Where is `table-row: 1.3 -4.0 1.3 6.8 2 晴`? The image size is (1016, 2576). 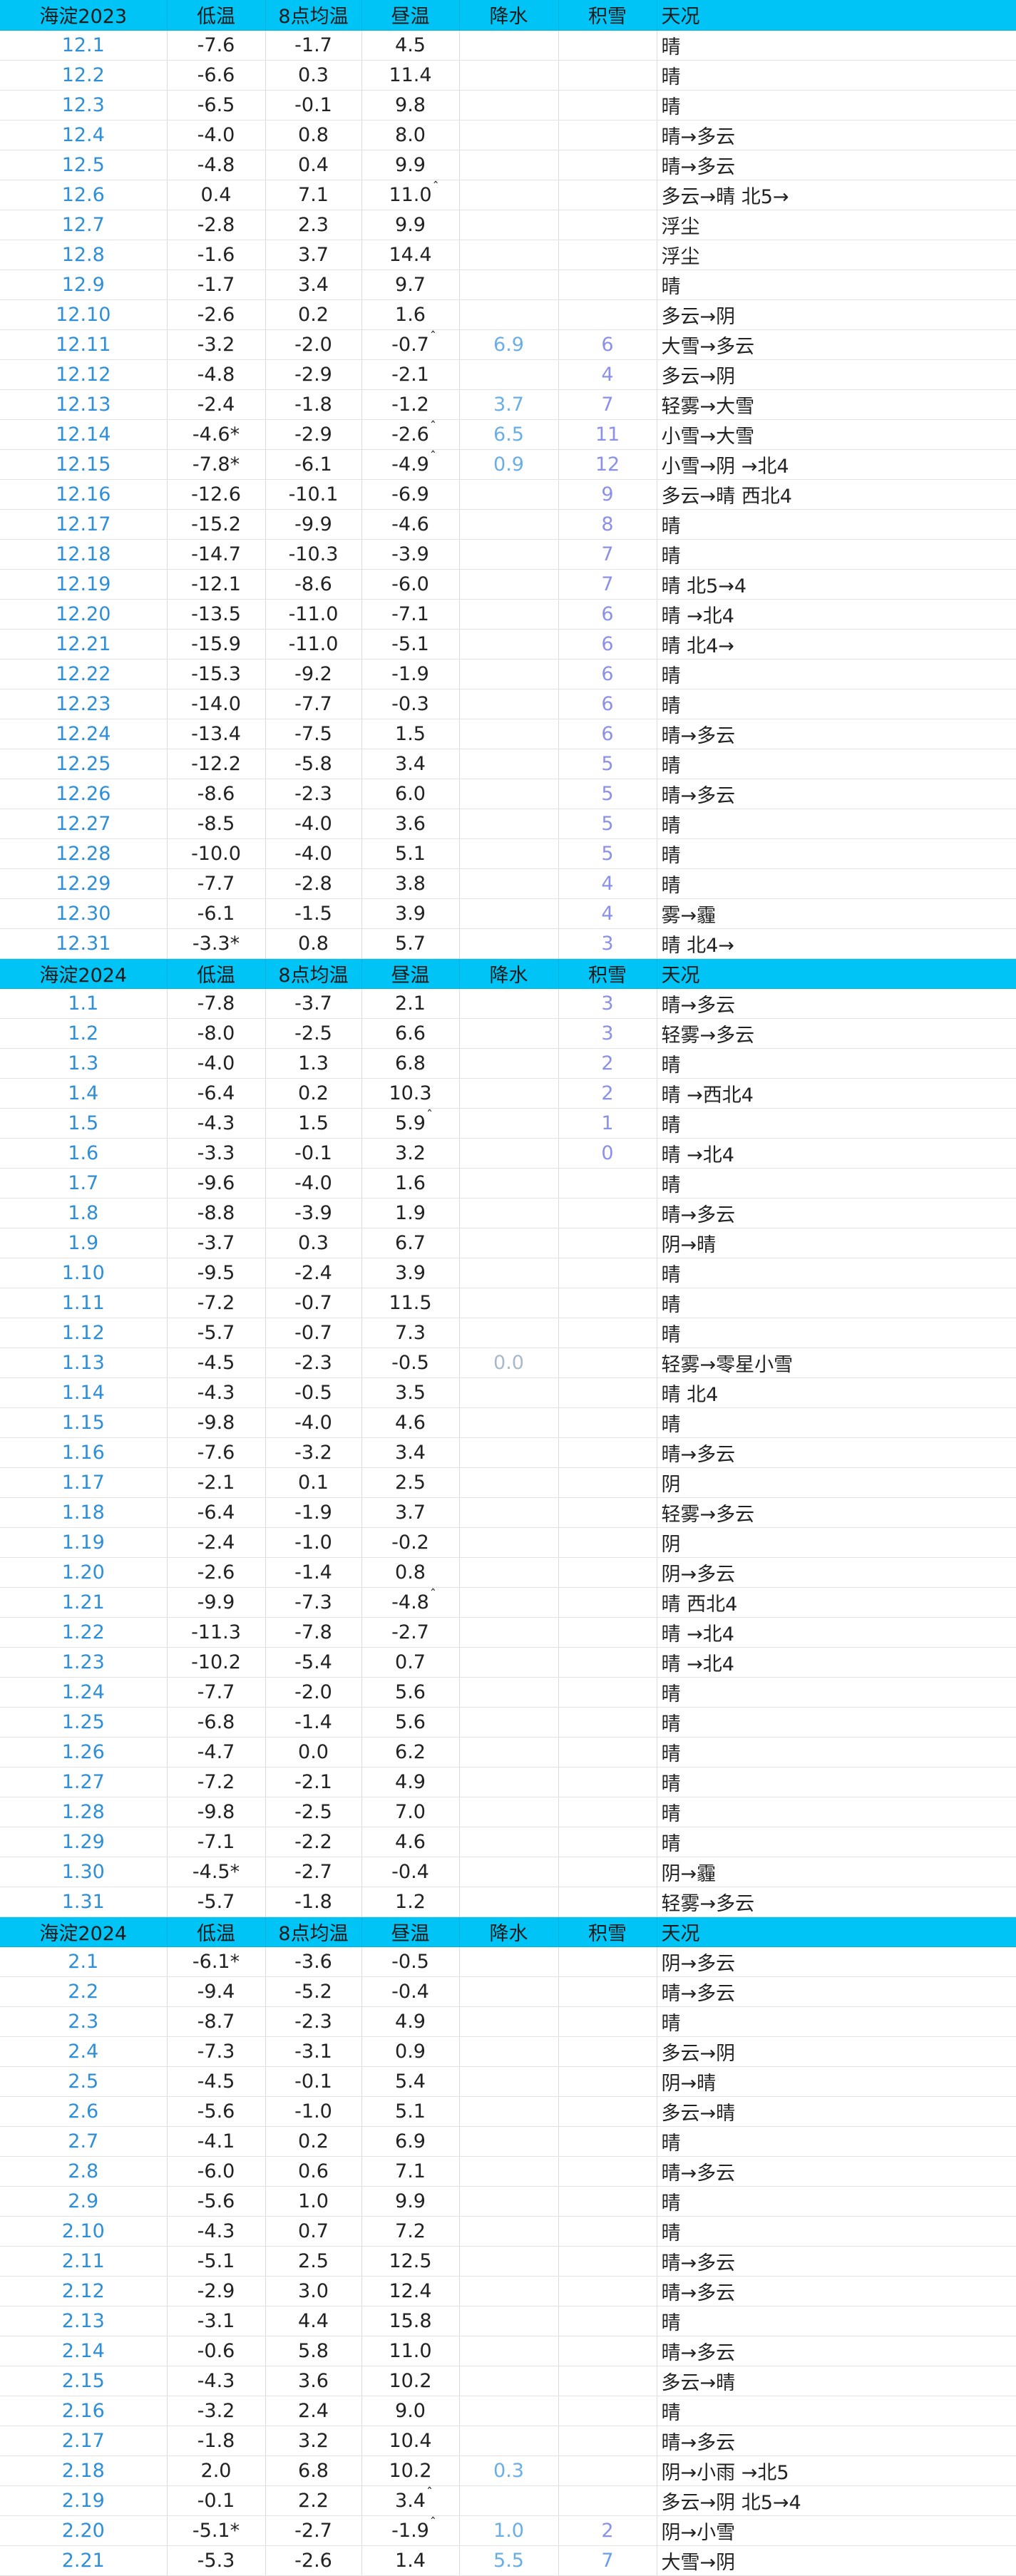
table-row: 1.3 -4.0 1.3 6.8 2 晴 is located at coordinates (508, 1063).